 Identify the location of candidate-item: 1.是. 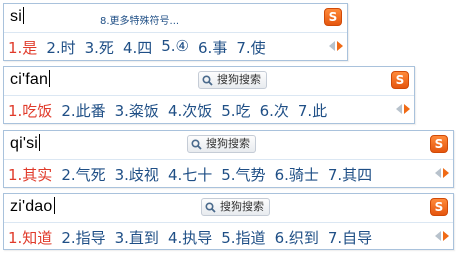
(22, 47).